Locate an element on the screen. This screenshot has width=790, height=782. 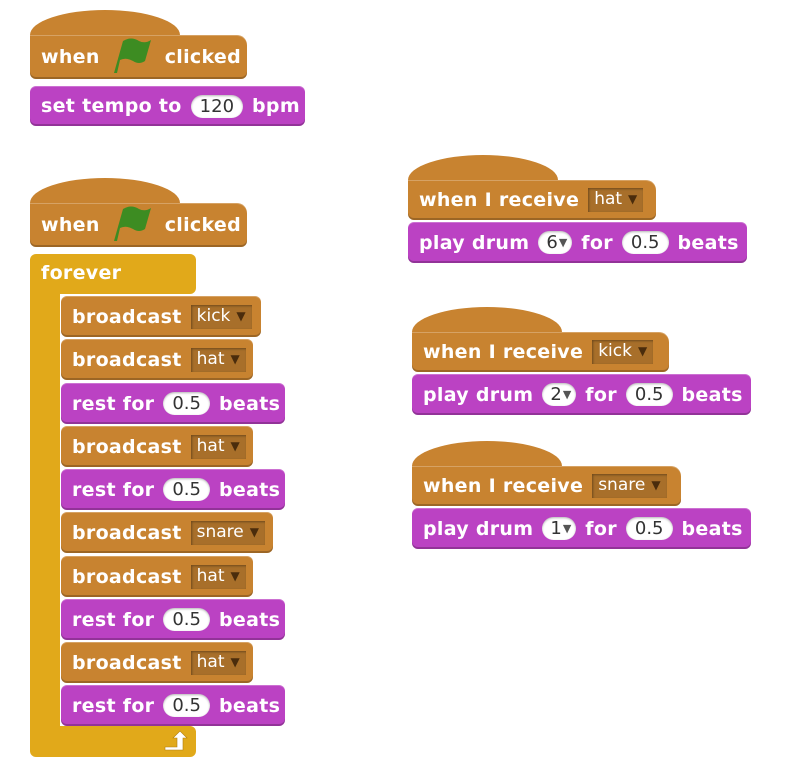
drum-value: 6 is located at coordinates (552, 242).